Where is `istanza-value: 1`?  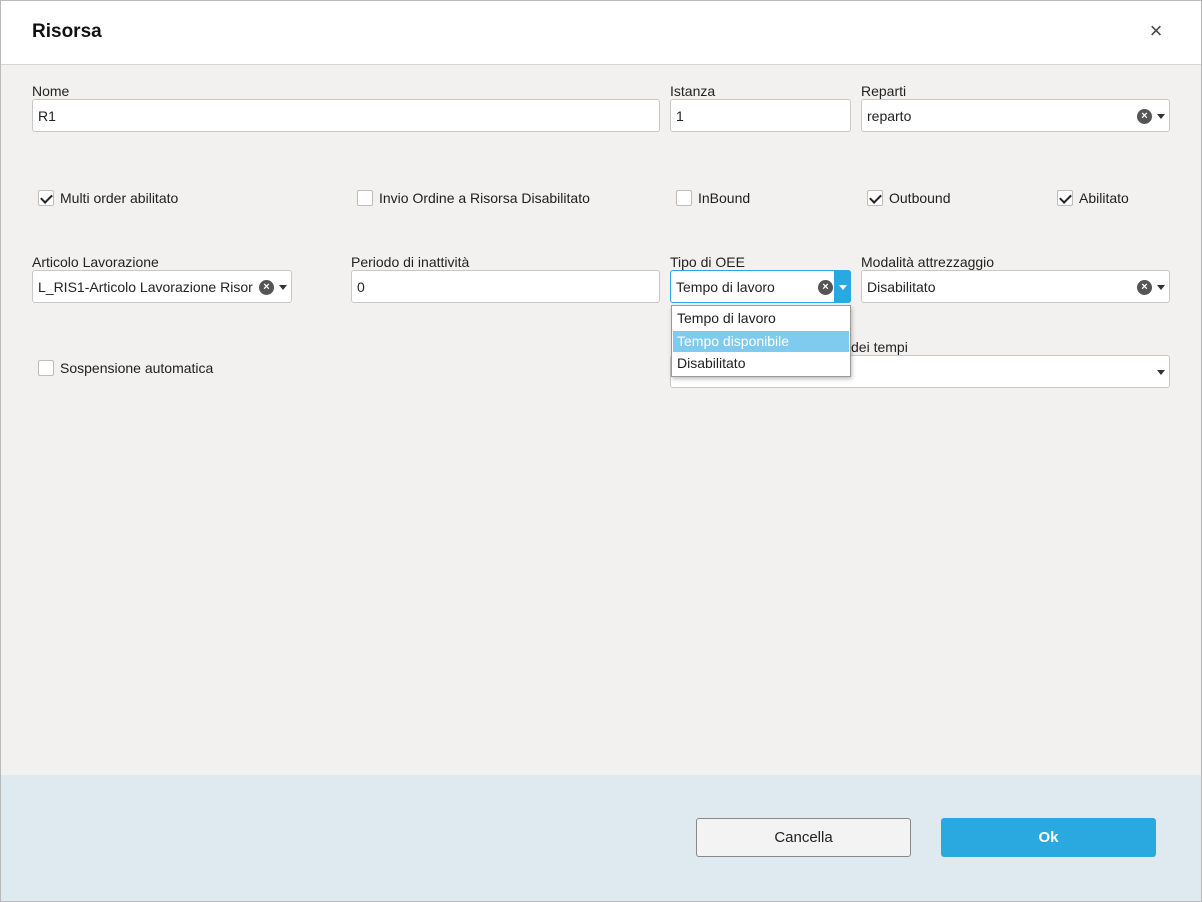
istanza-value: 1 is located at coordinates (680, 116).